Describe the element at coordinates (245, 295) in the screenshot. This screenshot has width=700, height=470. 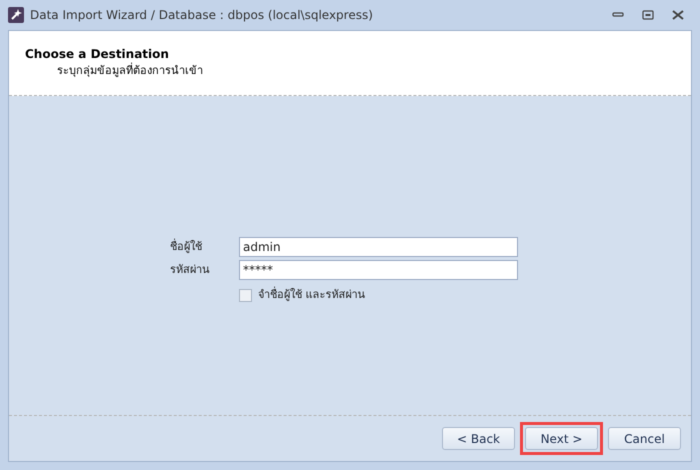
I see `checkbox` at that location.